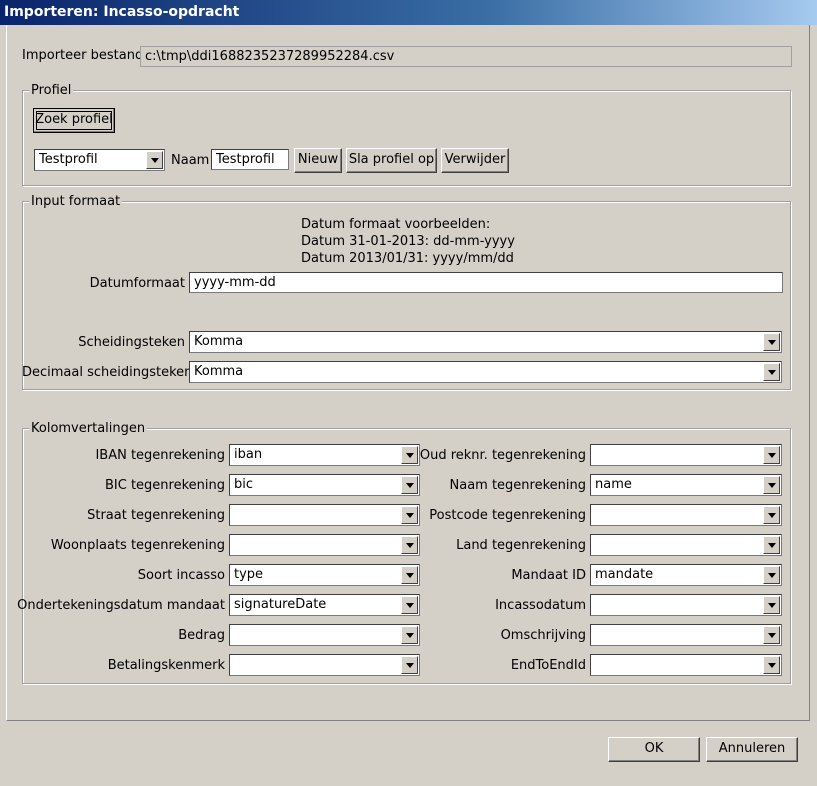 The width and height of the screenshot is (817, 786). What do you see at coordinates (280, 604) in the screenshot?
I see `column-select-value: signatureDate` at bounding box center [280, 604].